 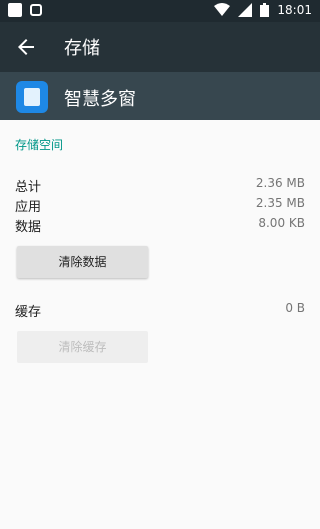 What do you see at coordinates (39, 145) in the screenshot?
I see `section-title: 存储空间` at bounding box center [39, 145].